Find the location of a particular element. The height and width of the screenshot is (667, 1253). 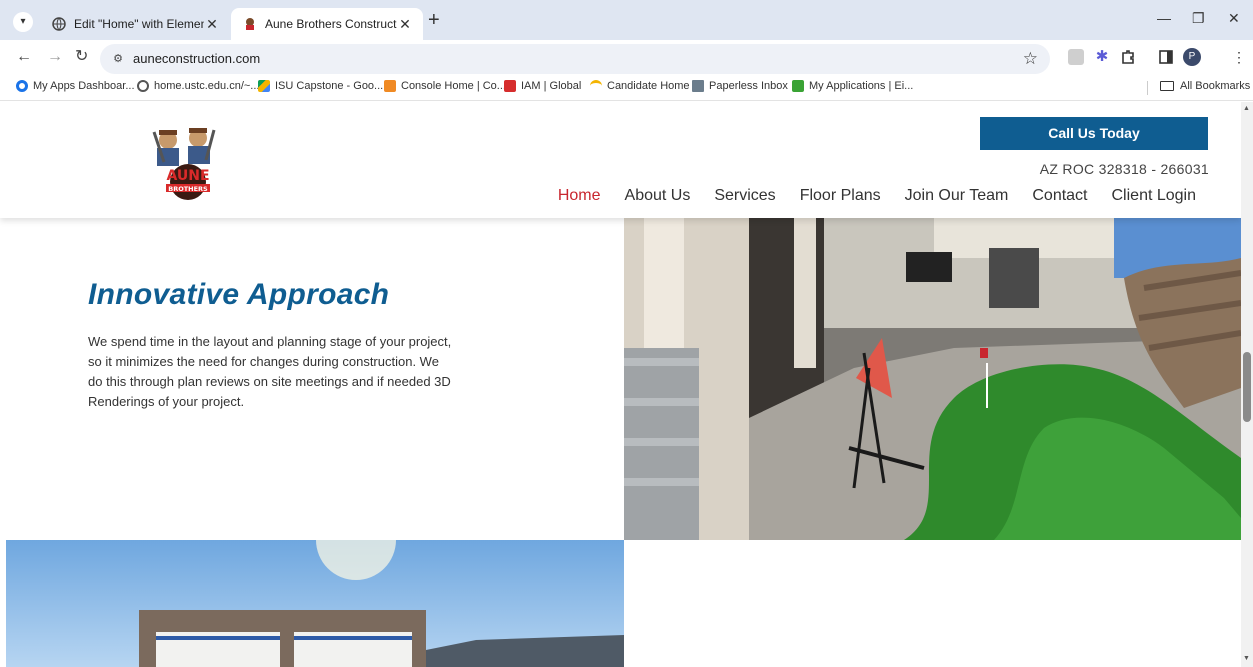

nav-contact: Contact is located at coordinates (1059, 196).